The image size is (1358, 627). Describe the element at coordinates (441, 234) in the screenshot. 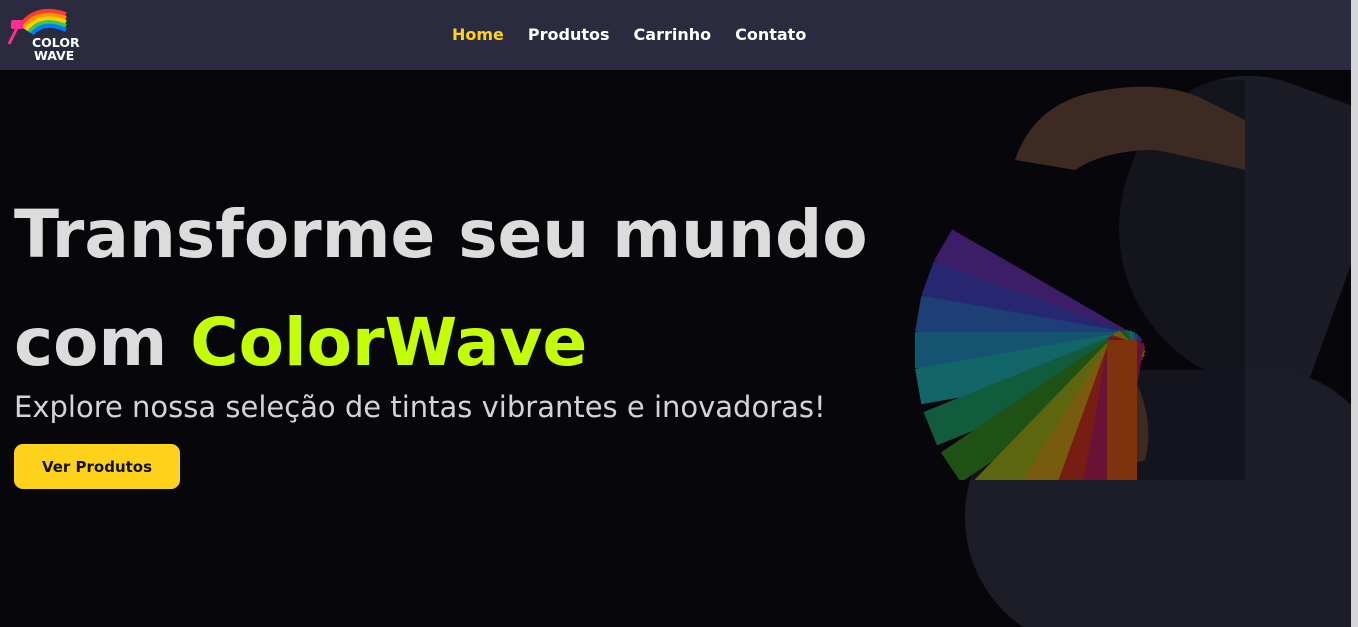

I see `headline-line-1: Transforme seu mundo` at that location.